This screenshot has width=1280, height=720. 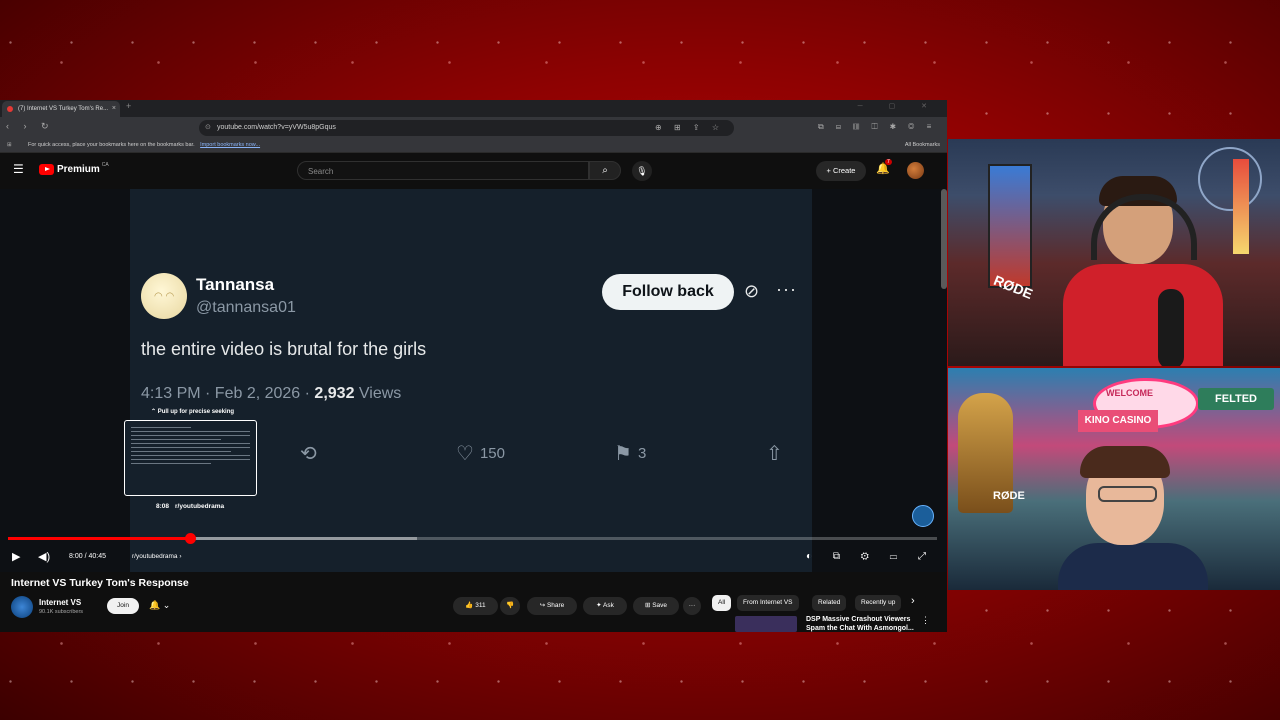 I want to click on right-controls: ◐ ⧉ ⚙ ▭ ⤢, so click(x=870, y=556).